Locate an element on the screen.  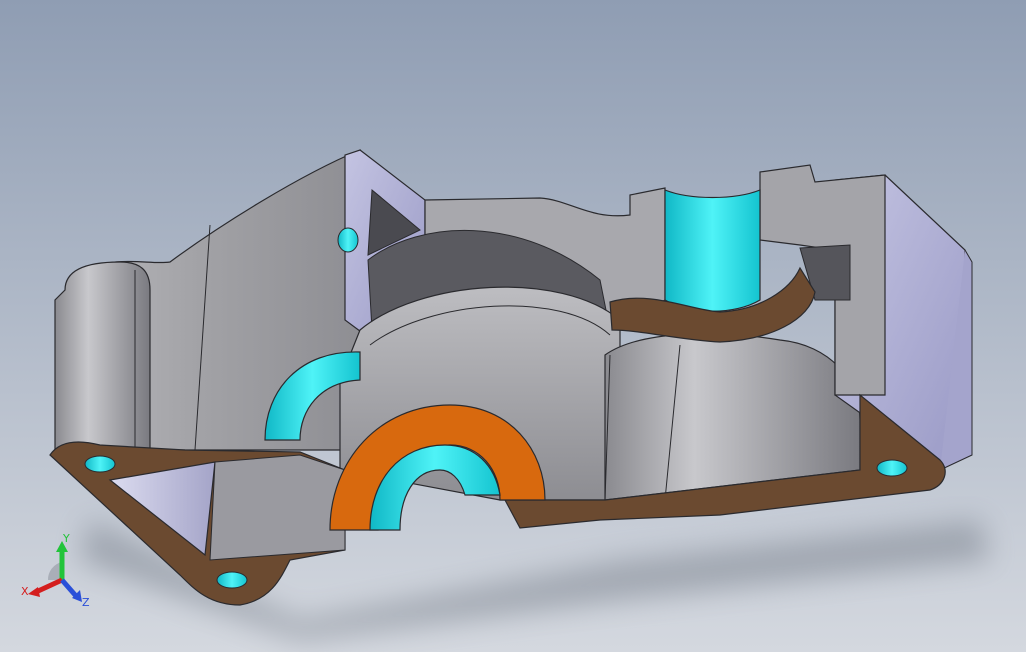
flange-front-face is located at coordinates (277, 507).